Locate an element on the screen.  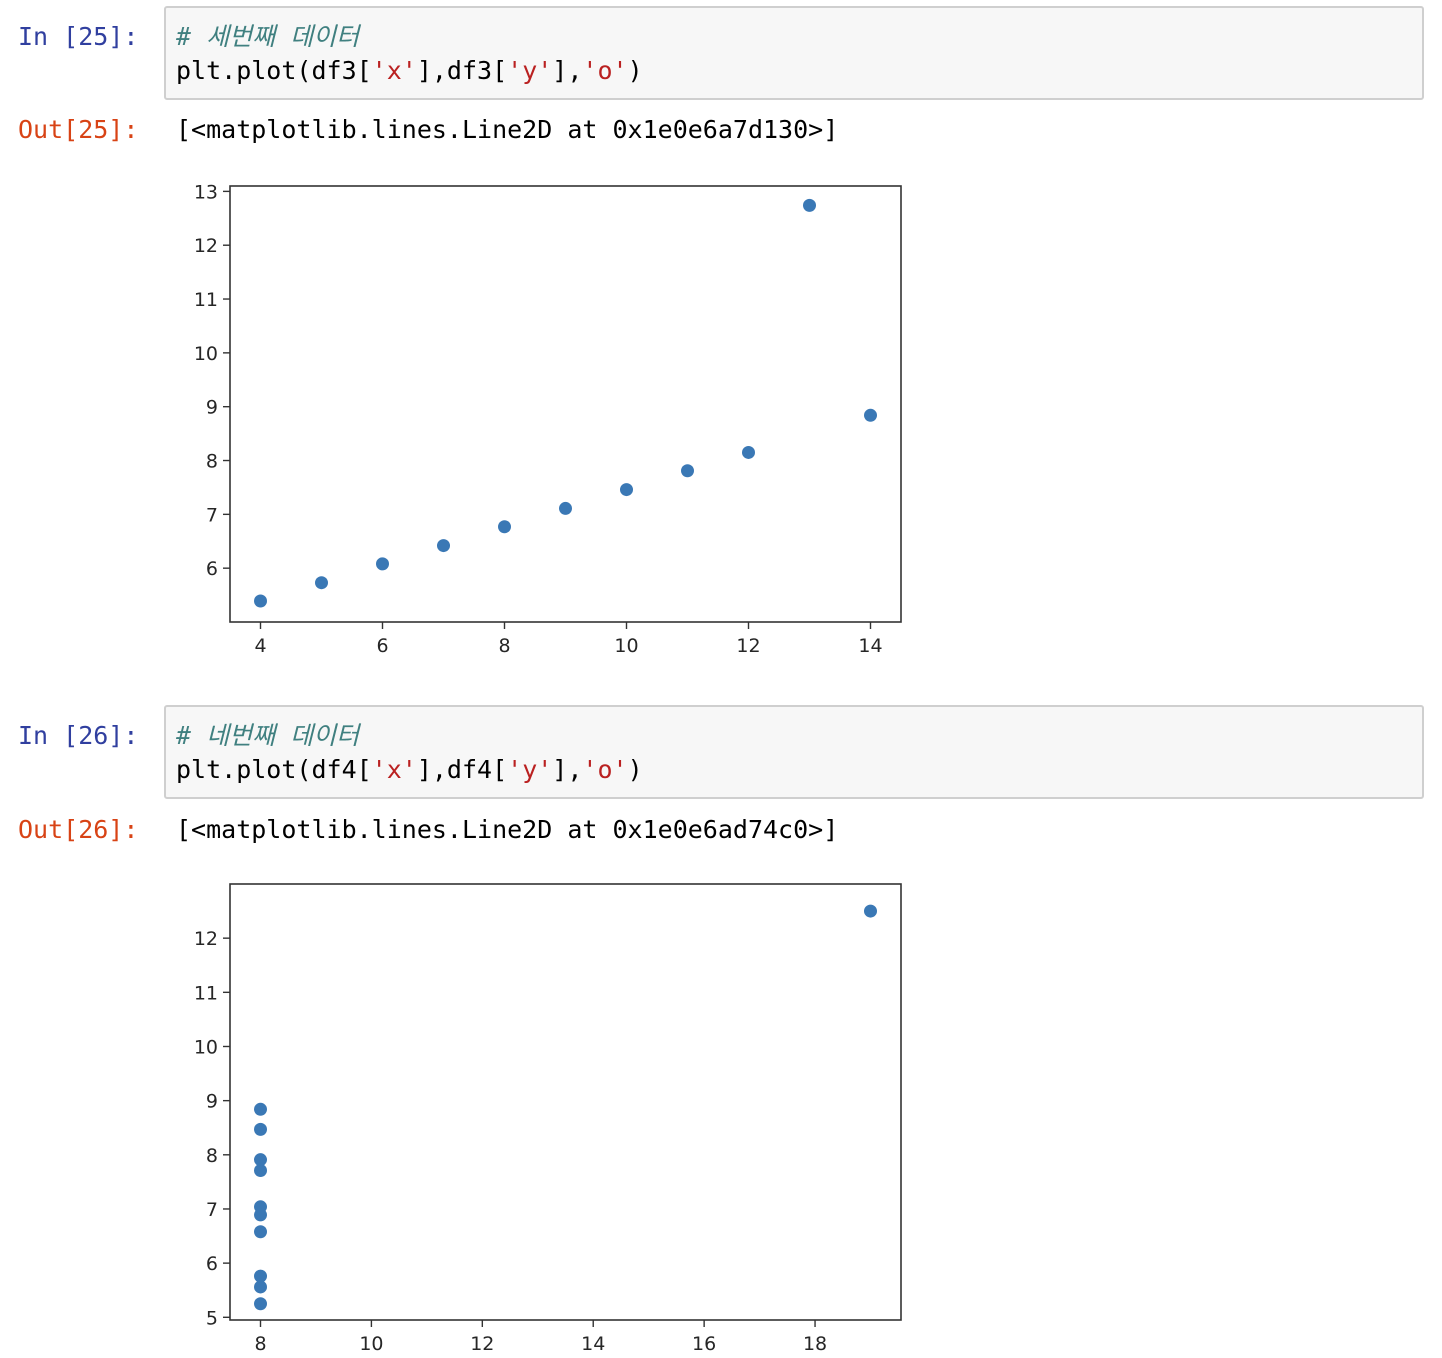
code-comment: # 네번째 데이터 is located at coordinates (268, 735).